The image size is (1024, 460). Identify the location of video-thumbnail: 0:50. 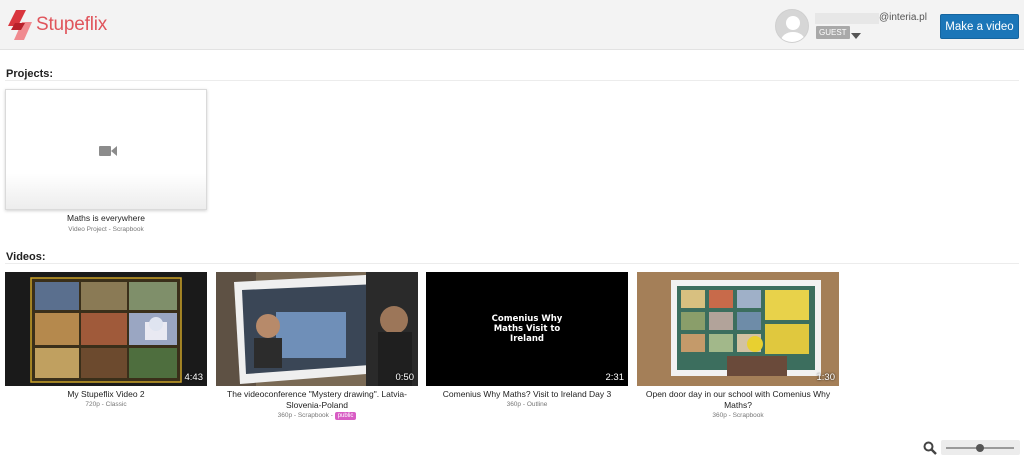
(317, 329).